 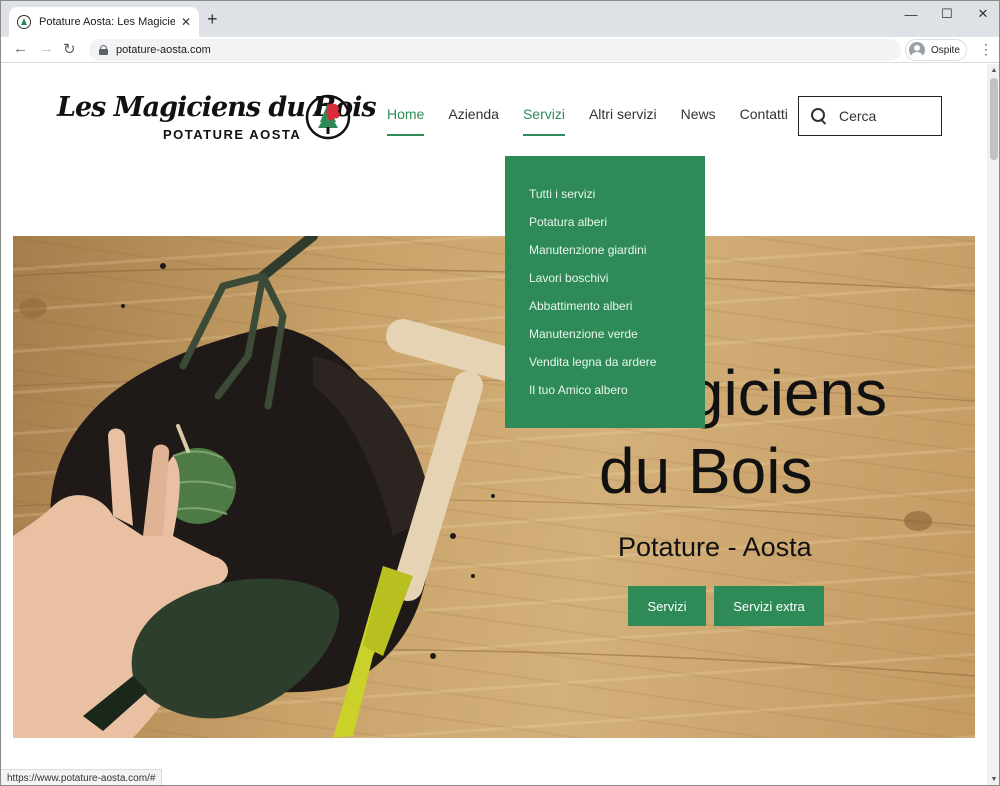 I want to click on dropdown-item-potatura-alberi: Potatura alberi, so click(x=605, y=228).